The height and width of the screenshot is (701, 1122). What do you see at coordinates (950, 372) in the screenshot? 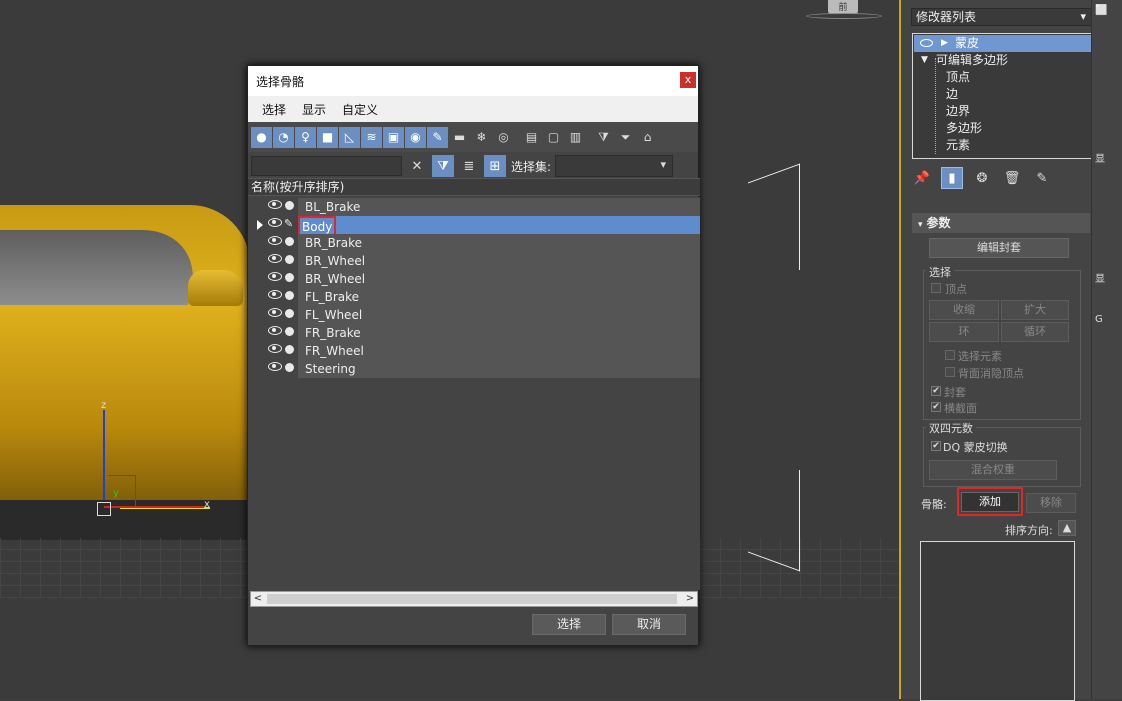
I see `backface-cull-checkbox` at bounding box center [950, 372].